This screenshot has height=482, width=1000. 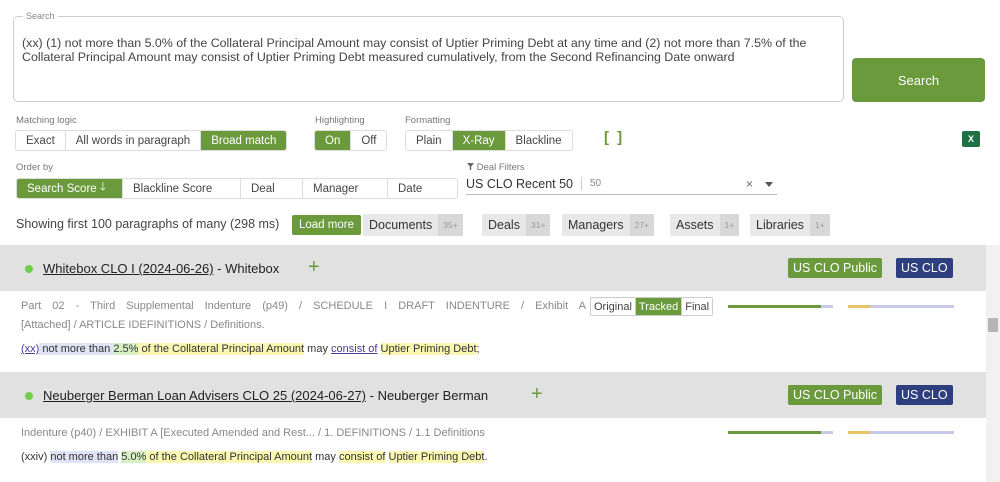 I want to click on badge-us-clo-public: US CLO Public, so click(x=835, y=395).